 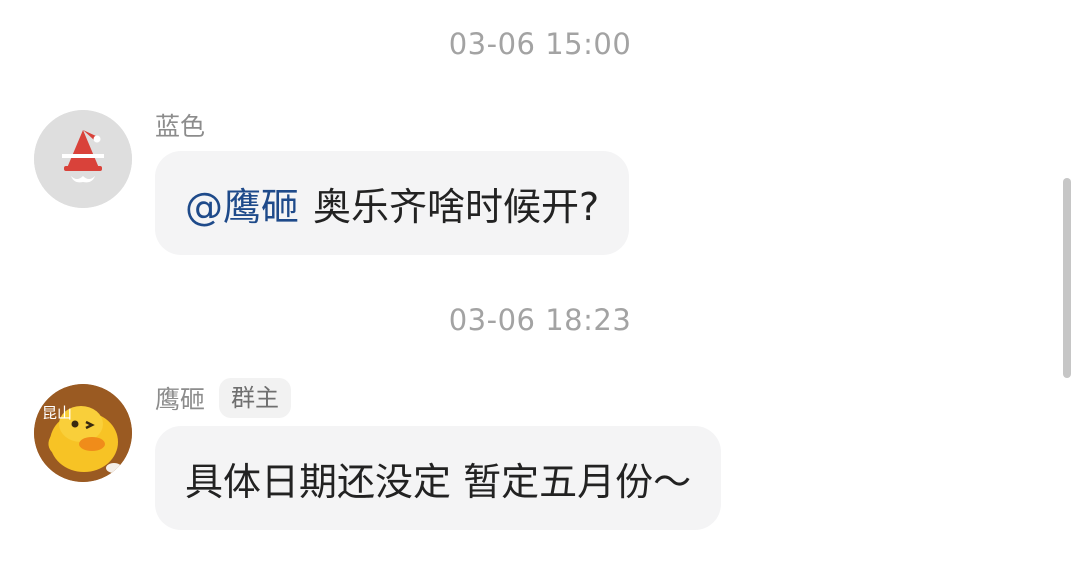 I want to click on message-bubble: 具体日期还没定 暂定五月份～, so click(x=438, y=478).